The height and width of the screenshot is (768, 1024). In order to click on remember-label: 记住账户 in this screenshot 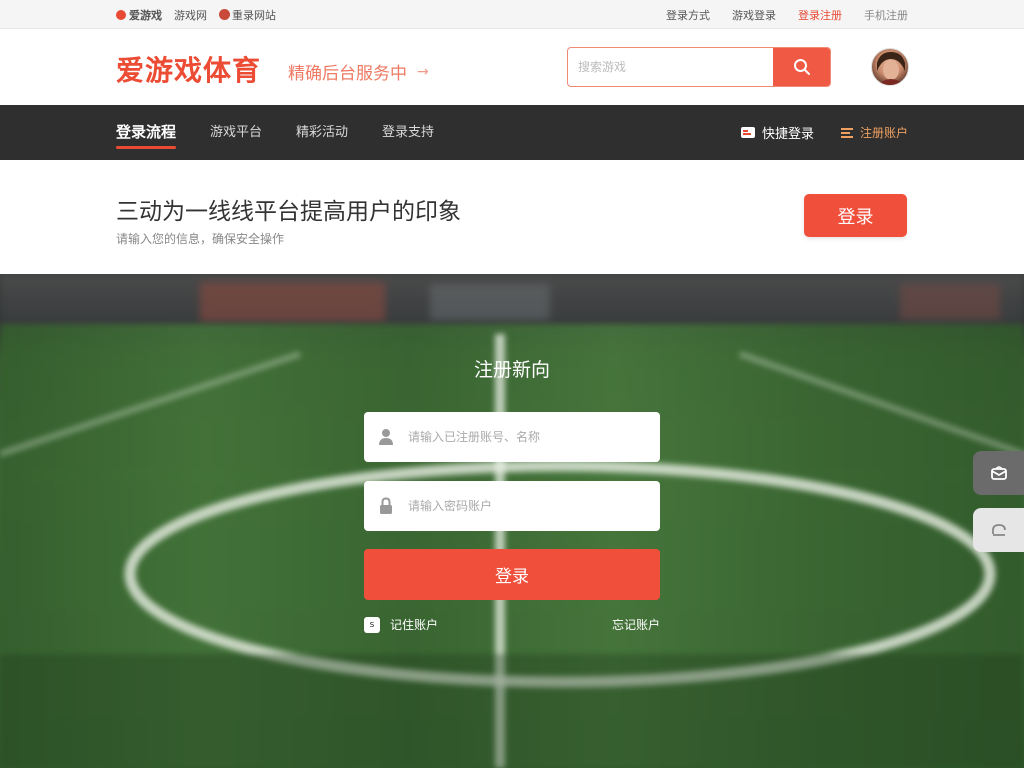, I will do `click(414, 625)`.